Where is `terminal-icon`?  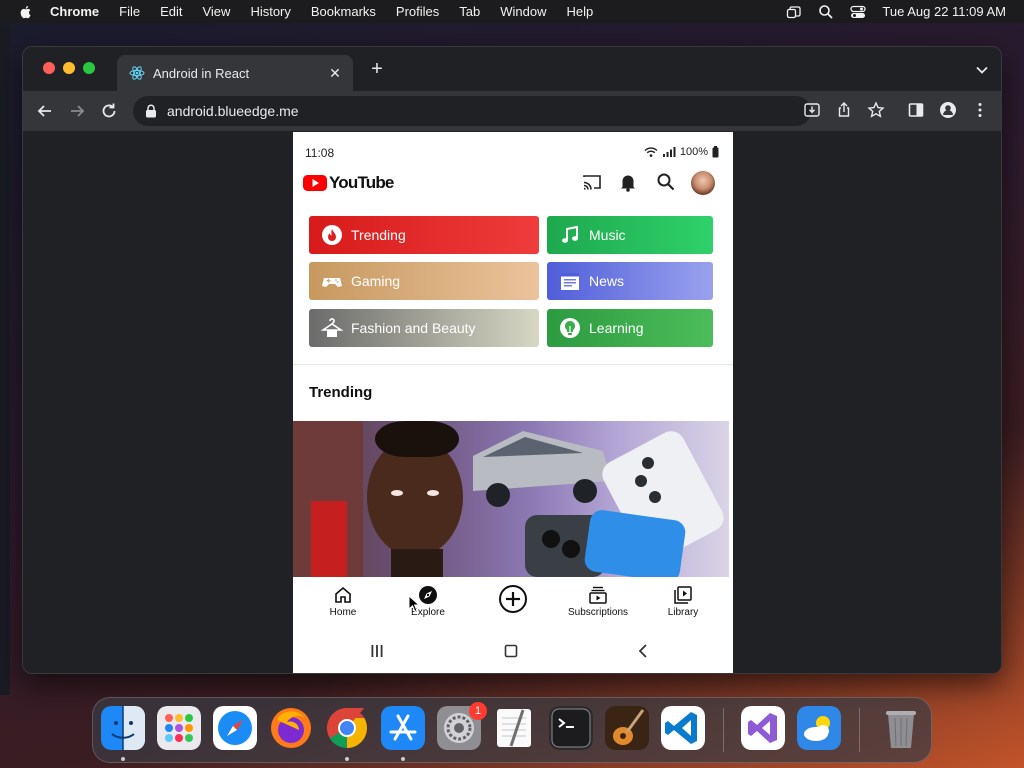
terminal-icon is located at coordinates (571, 728).